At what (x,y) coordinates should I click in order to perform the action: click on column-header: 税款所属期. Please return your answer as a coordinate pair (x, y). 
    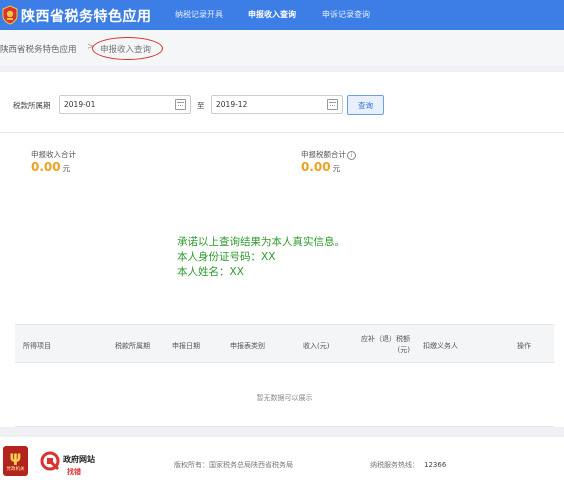
    Looking at the image, I should click on (132, 346).